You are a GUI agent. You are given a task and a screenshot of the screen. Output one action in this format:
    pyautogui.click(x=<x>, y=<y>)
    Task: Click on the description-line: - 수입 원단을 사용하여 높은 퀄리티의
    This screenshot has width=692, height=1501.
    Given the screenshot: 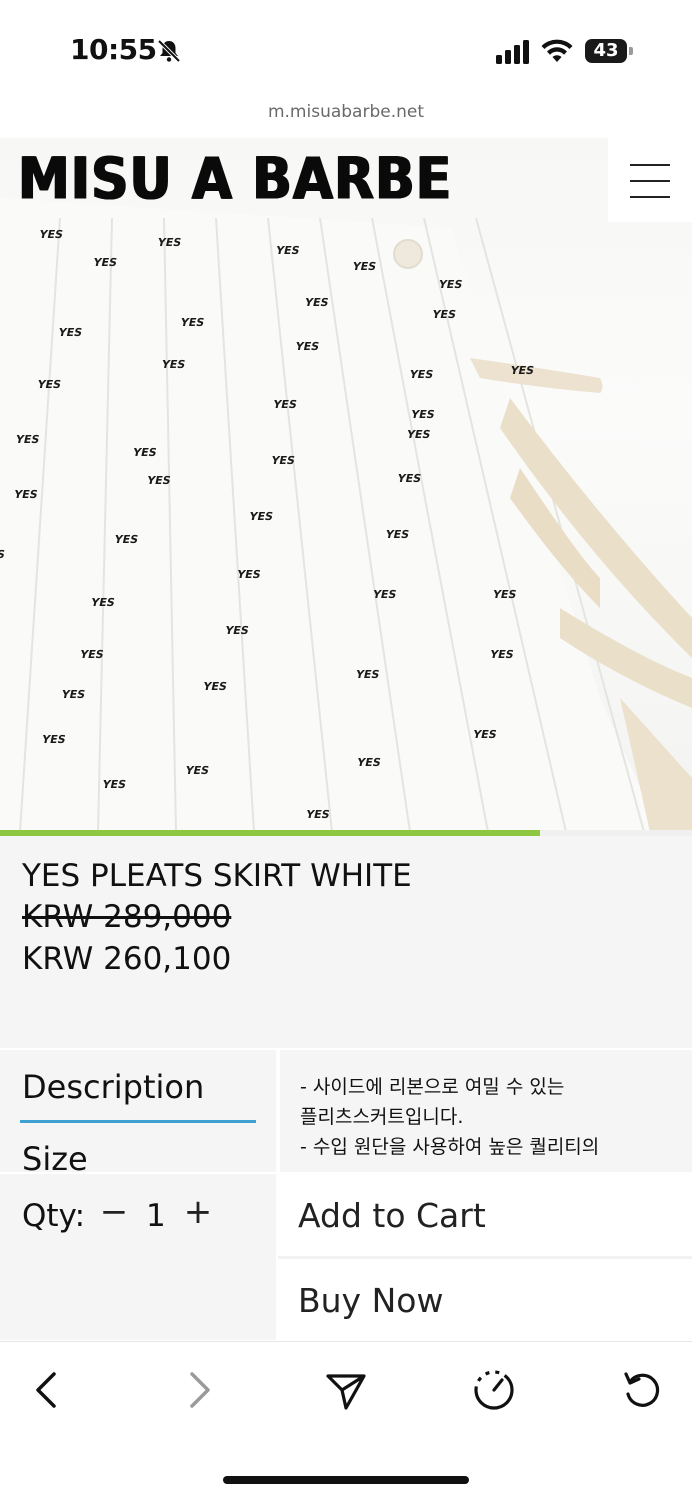 What is the action you would take?
    pyautogui.click(x=450, y=1147)
    